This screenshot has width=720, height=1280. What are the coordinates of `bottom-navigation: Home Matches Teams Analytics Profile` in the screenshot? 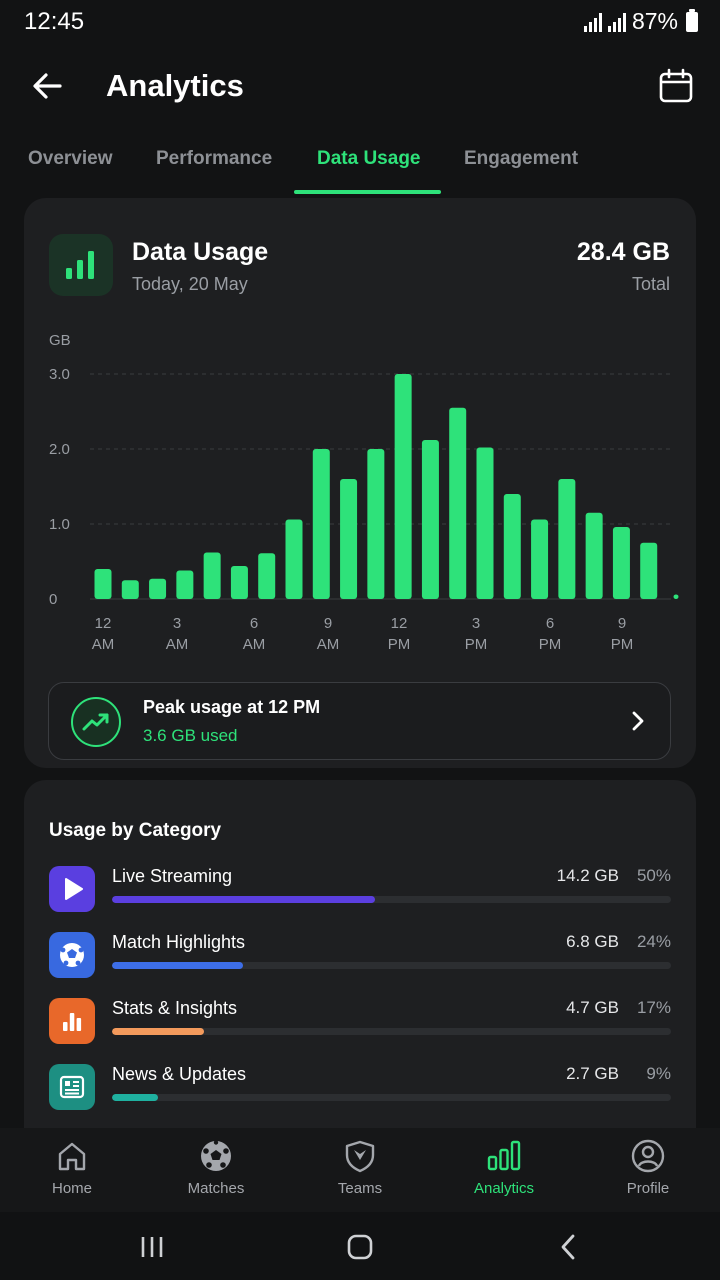 It's located at (360, 1170).